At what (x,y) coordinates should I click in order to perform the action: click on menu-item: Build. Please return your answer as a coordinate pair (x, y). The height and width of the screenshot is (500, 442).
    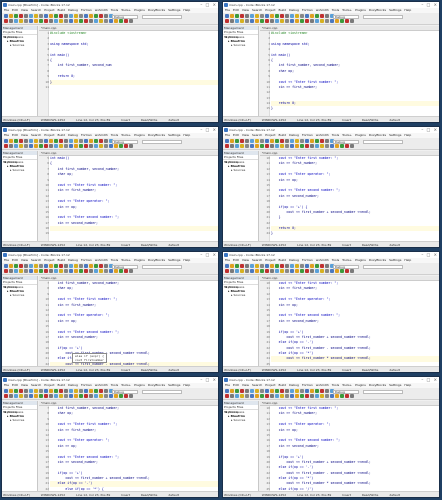
    Looking at the image, I should click on (283, 385).